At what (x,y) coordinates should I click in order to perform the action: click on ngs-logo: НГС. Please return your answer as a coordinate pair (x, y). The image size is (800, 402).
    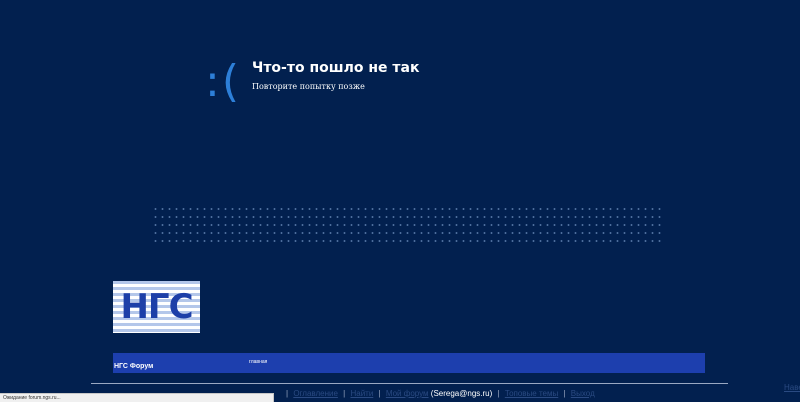
    Looking at the image, I should click on (156, 307).